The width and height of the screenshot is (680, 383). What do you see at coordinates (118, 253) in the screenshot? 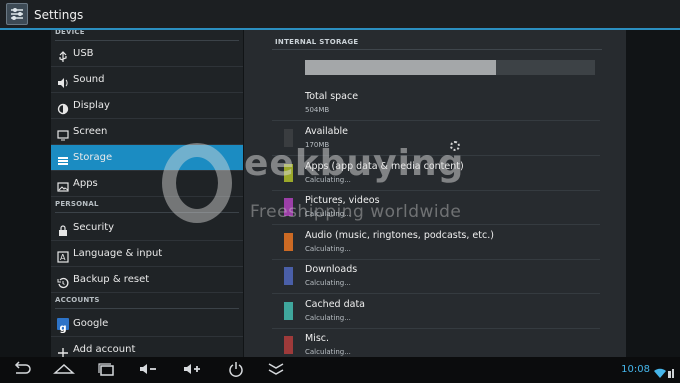
I see `menu-item-label: Language & input` at bounding box center [118, 253].